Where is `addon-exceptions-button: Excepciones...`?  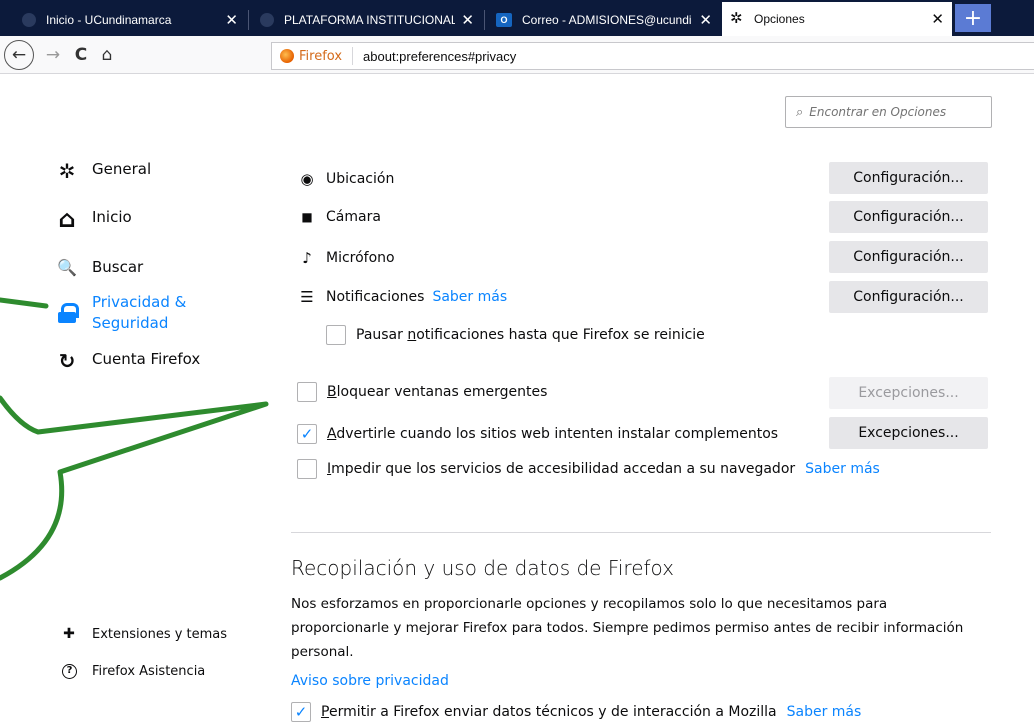 addon-exceptions-button: Excepciones... is located at coordinates (908, 433).